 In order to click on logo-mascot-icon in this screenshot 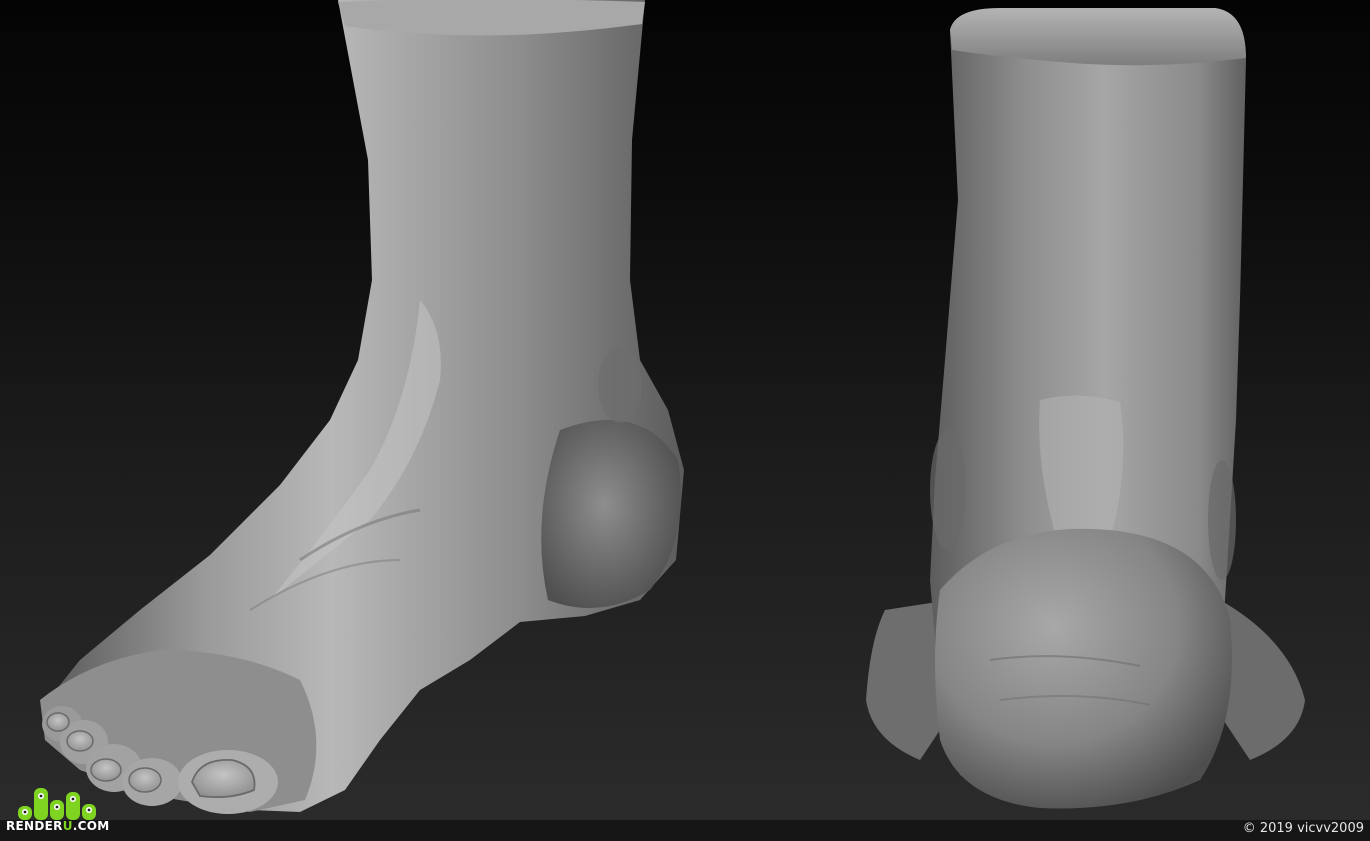, I will do `click(57, 804)`.